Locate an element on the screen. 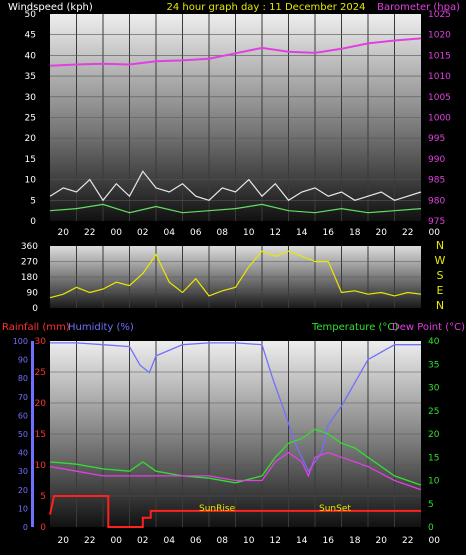 This screenshot has height=555, width=466. direction-tick-label: 270 is located at coordinates (29, 263).